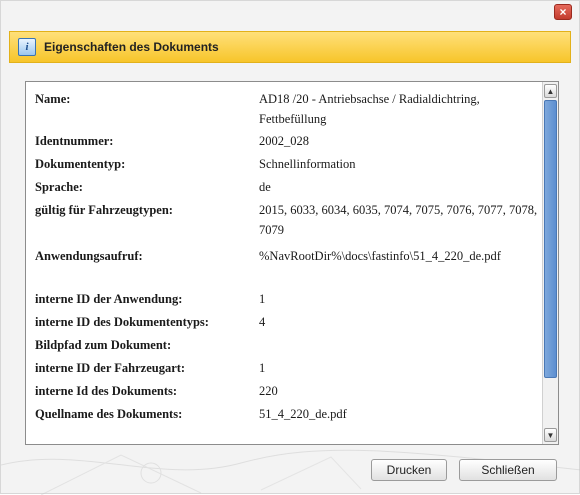 The width and height of the screenshot is (580, 495). I want to click on dialog-title-bar: i Eigenschaften des Dokuments, so click(290, 47).